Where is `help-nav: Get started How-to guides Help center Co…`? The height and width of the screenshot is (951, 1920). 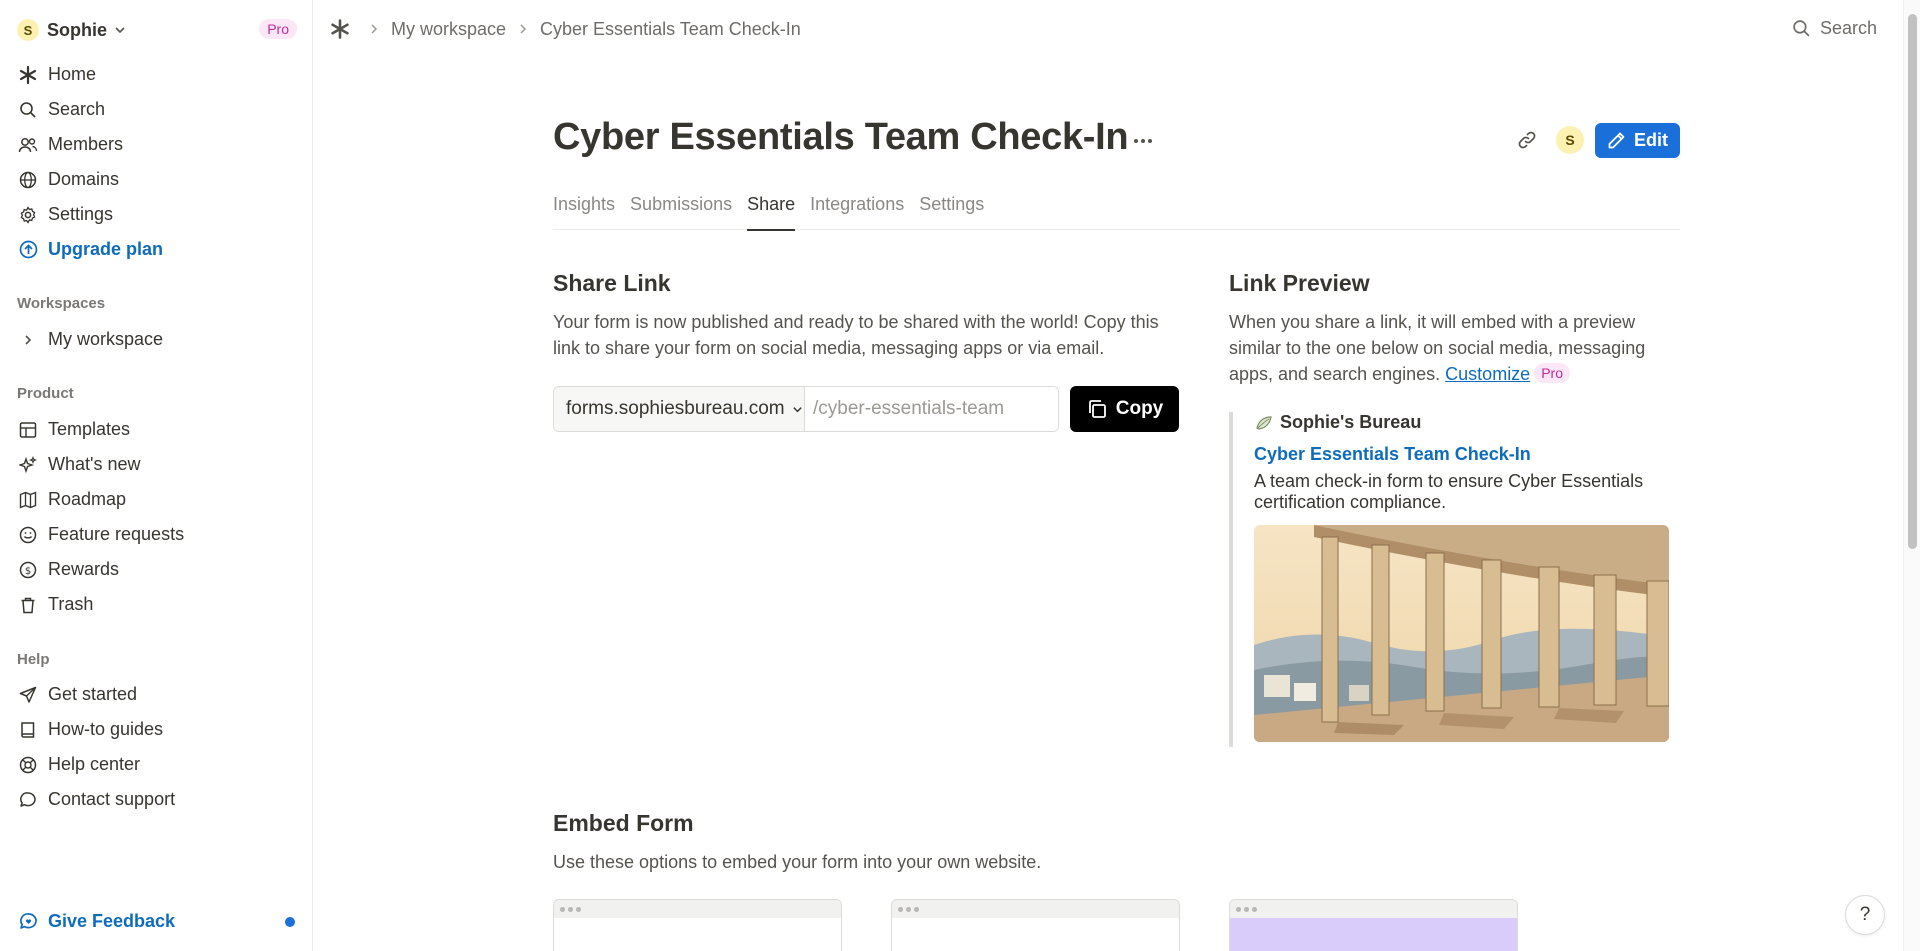
help-nav: Get started How-to guides Help center Co… is located at coordinates (157, 747).